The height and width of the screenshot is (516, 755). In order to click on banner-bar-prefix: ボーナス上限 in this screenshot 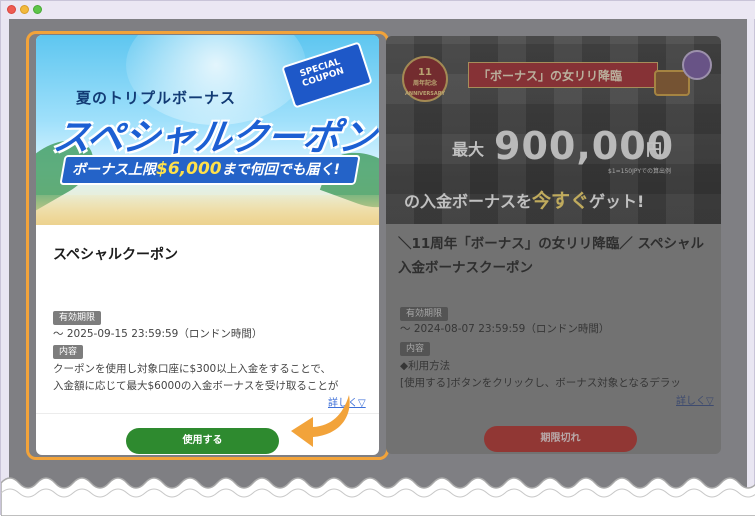, I will do `click(114, 170)`.